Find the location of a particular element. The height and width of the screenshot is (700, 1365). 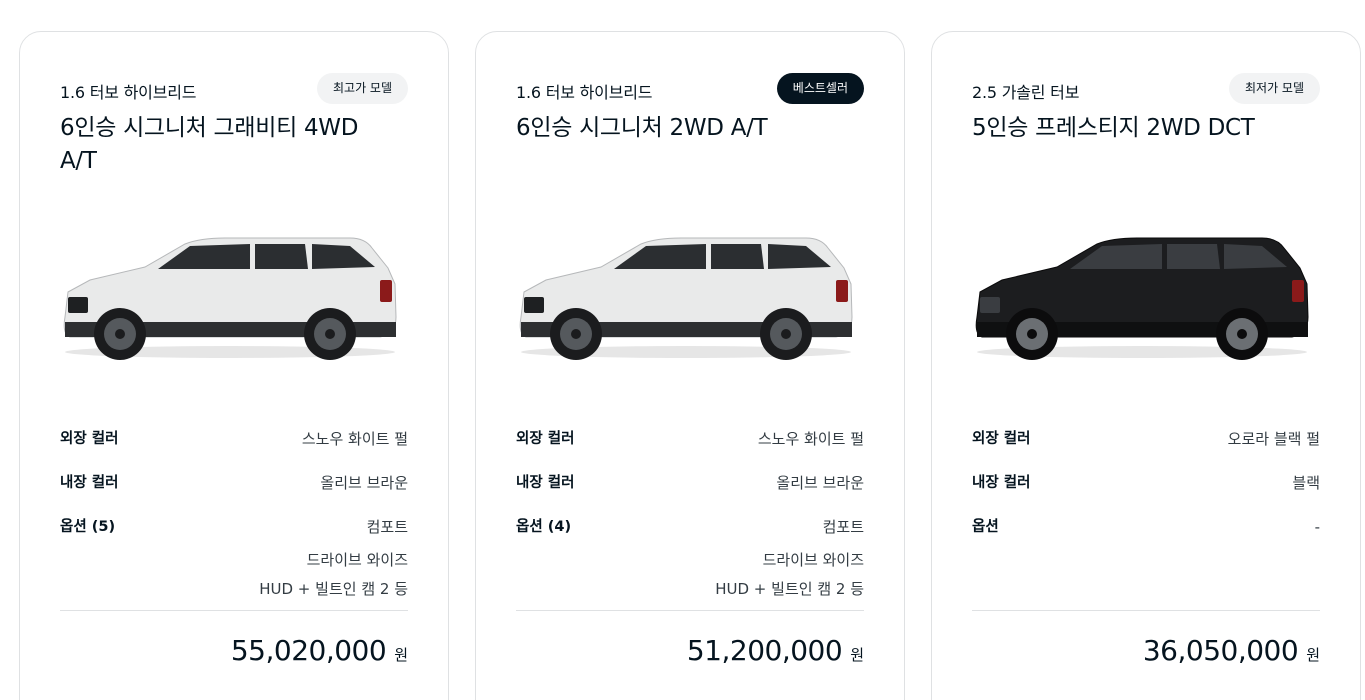

options-label: 옵션 (5) is located at coordinates (88, 527).